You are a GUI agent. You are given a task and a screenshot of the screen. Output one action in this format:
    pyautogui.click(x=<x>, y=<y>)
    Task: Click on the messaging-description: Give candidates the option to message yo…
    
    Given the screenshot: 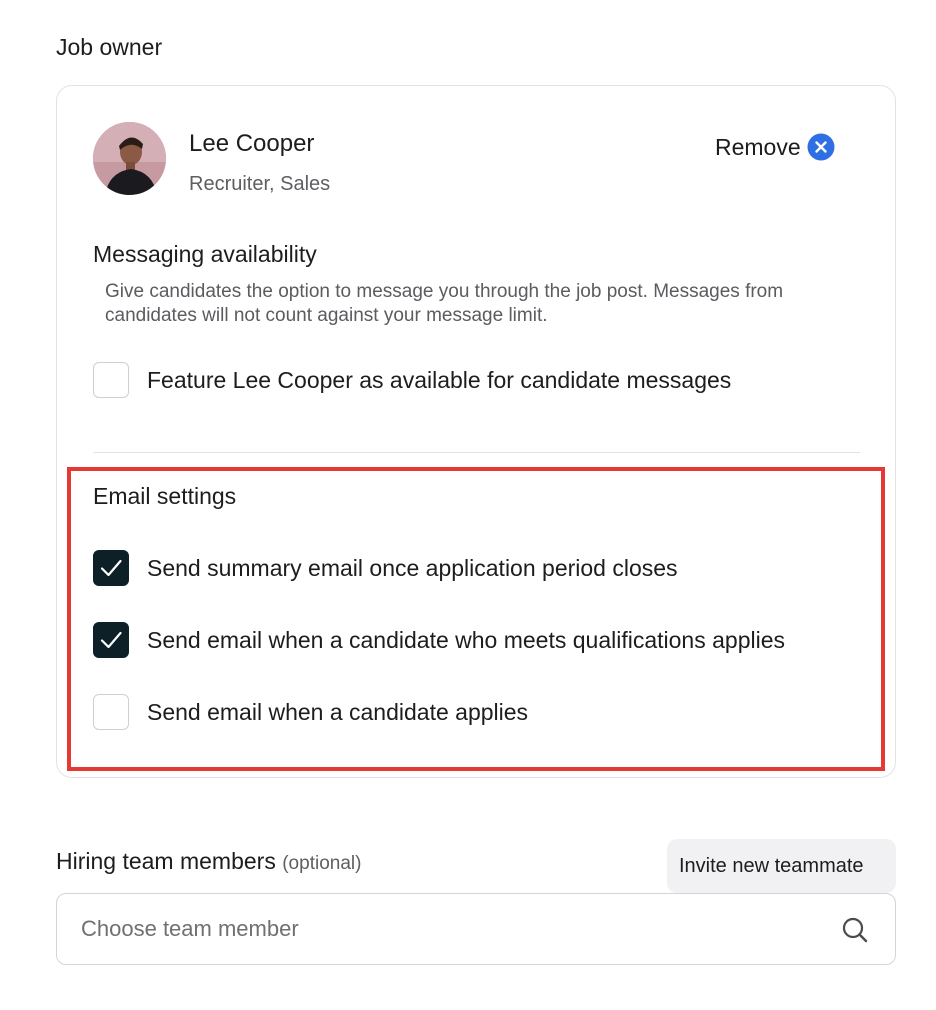 What is the action you would take?
    pyautogui.click(x=444, y=303)
    